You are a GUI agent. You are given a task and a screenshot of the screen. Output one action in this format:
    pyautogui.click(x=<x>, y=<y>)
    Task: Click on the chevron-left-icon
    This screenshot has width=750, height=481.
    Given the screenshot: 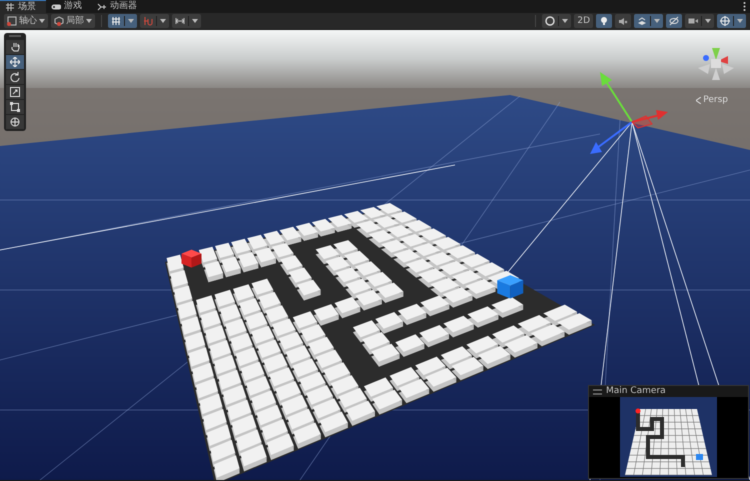 What is the action you would take?
    pyautogui.click(x=699, y=100)
    